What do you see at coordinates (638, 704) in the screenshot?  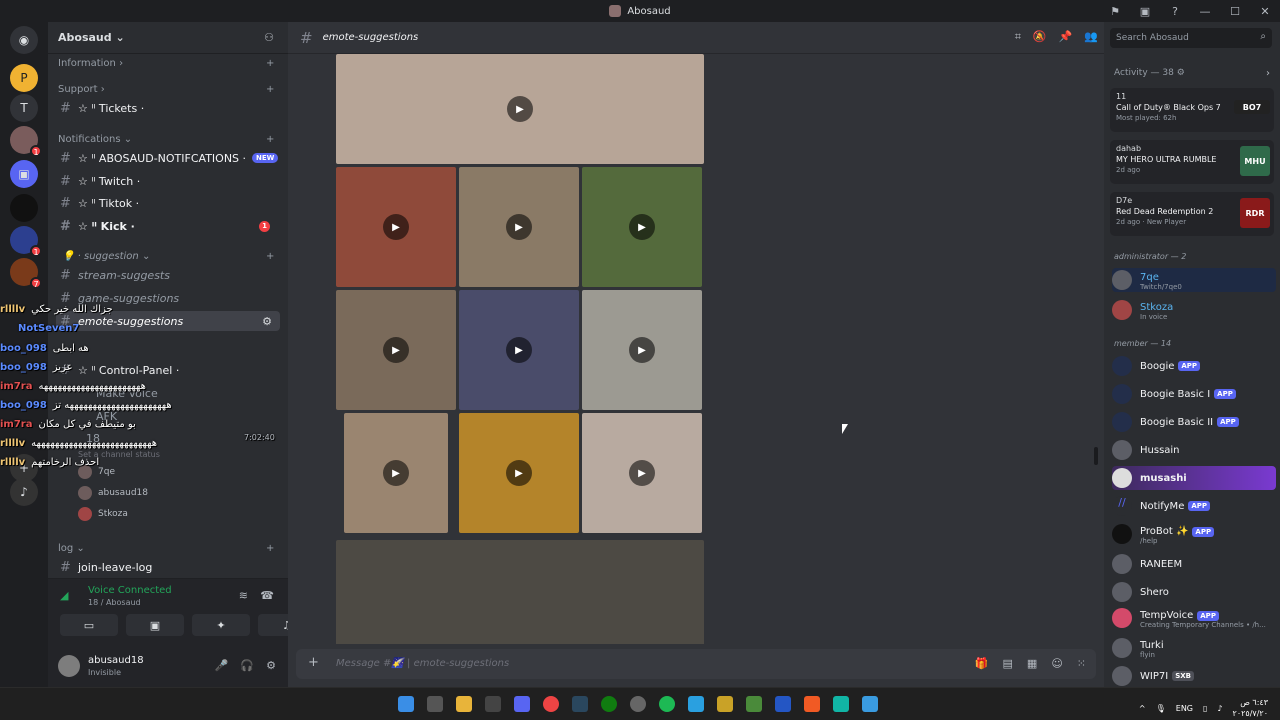 I see `obs-icon` at bounding box center [638, 704].